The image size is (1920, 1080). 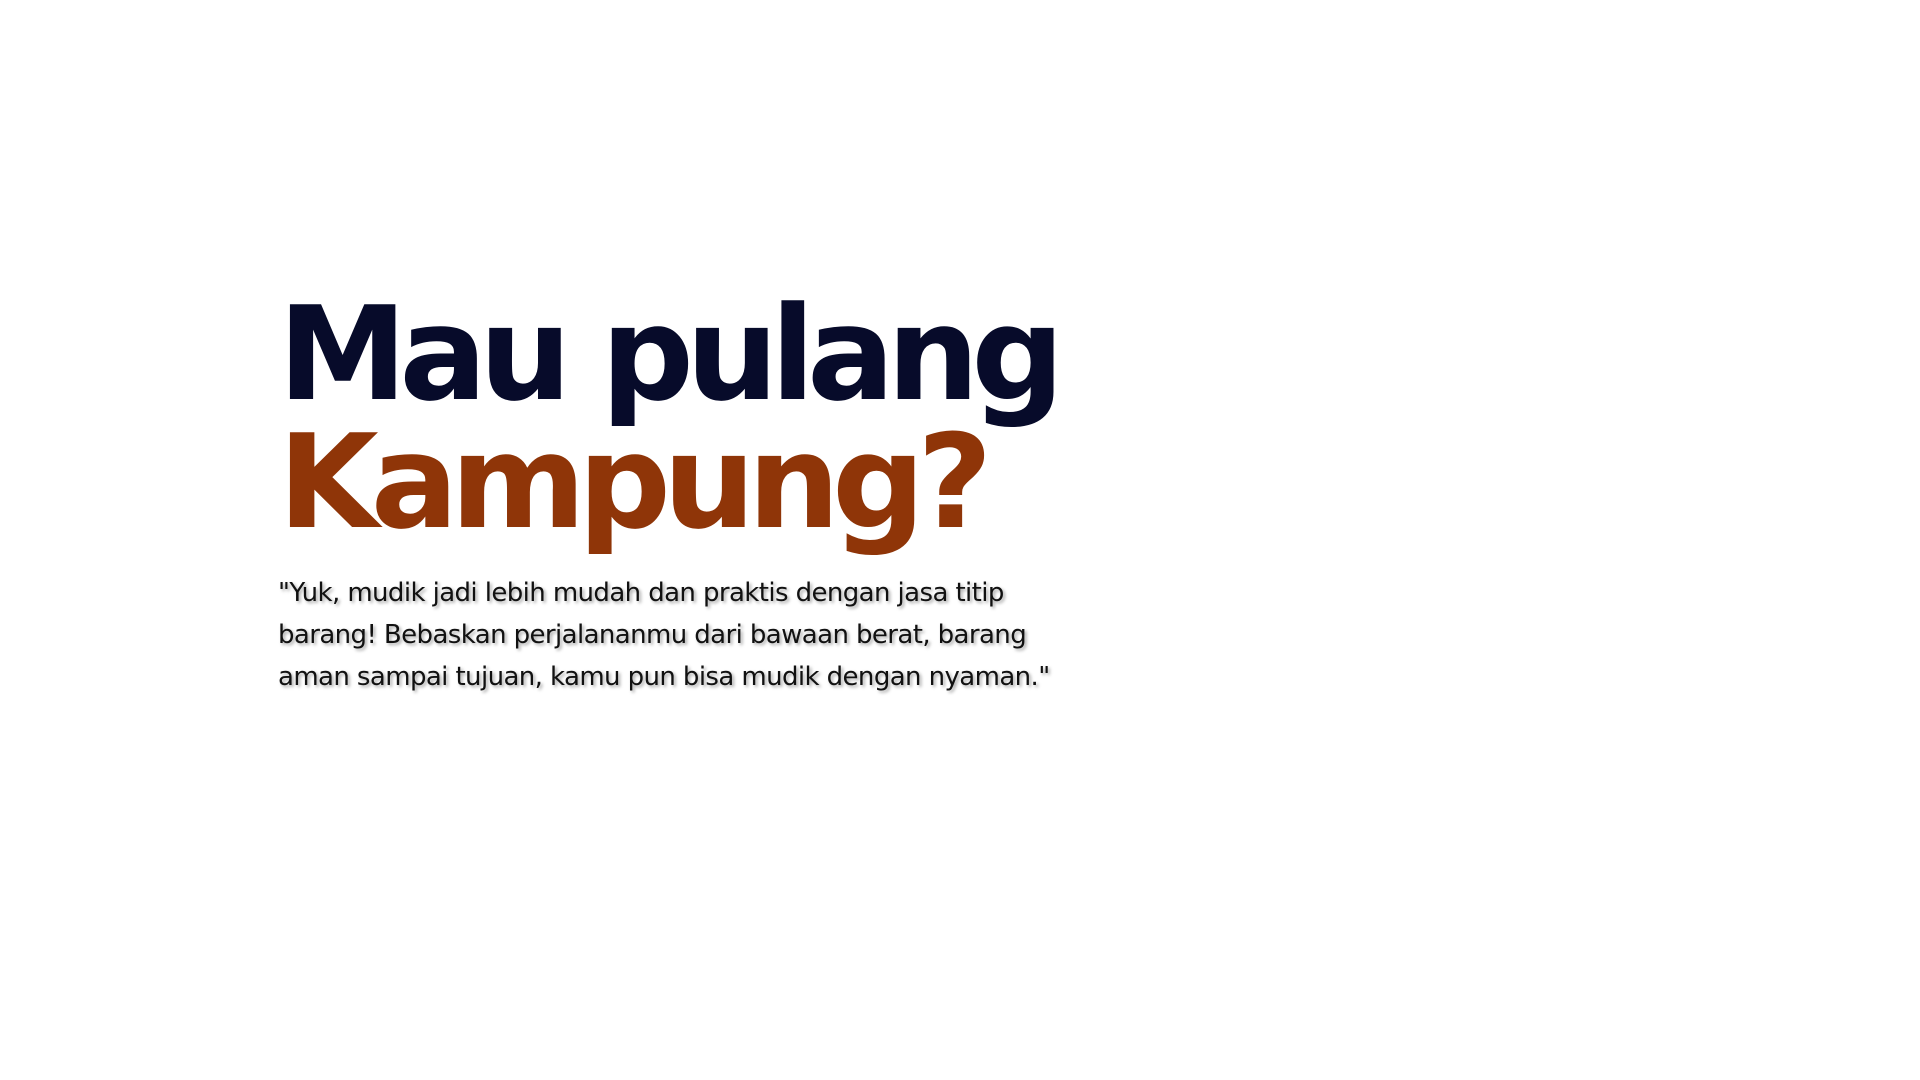 What do you see at coordinates (635, 482) in the screenshot?
I see `headline-line-accent: Kampung?` at bounding box center [635, 482].